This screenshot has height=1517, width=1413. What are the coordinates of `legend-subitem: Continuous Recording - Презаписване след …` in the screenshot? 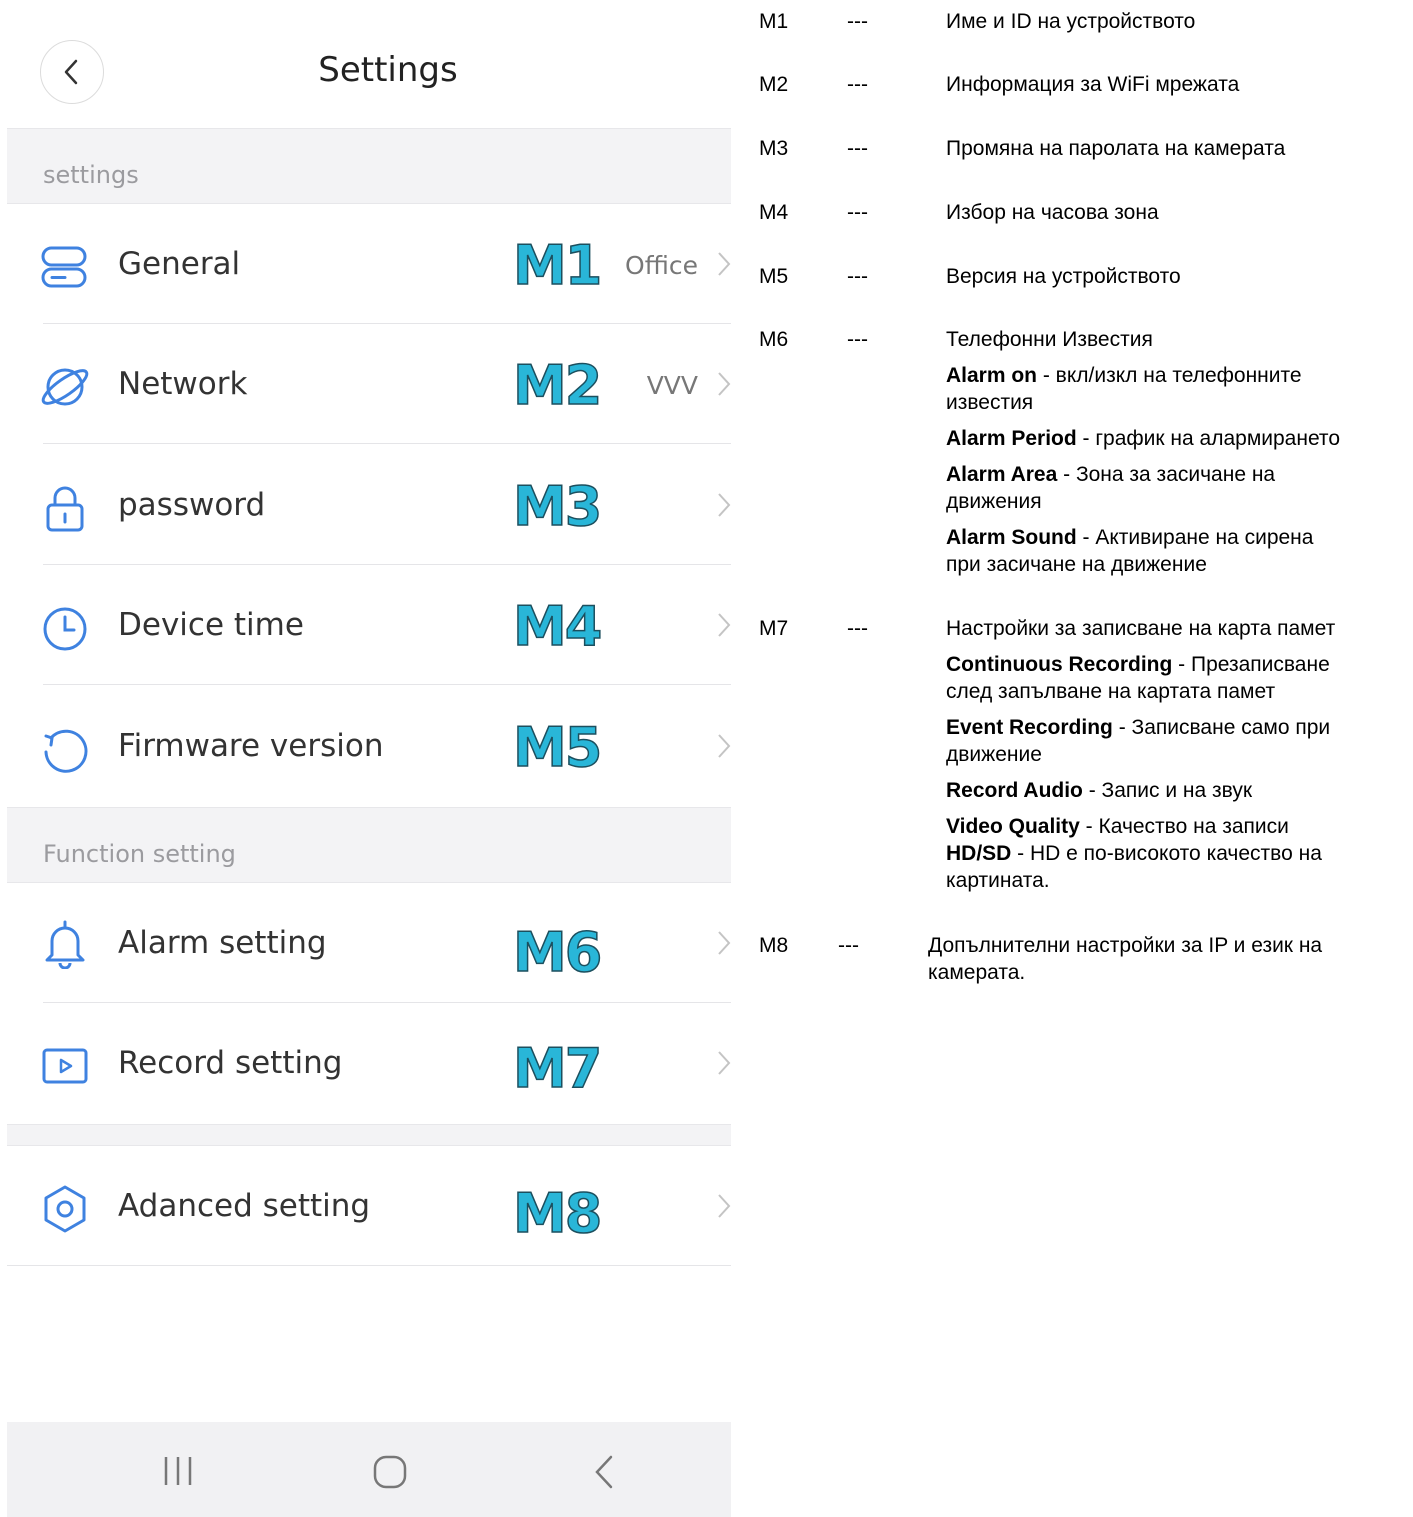 It's located at (1176, 678).